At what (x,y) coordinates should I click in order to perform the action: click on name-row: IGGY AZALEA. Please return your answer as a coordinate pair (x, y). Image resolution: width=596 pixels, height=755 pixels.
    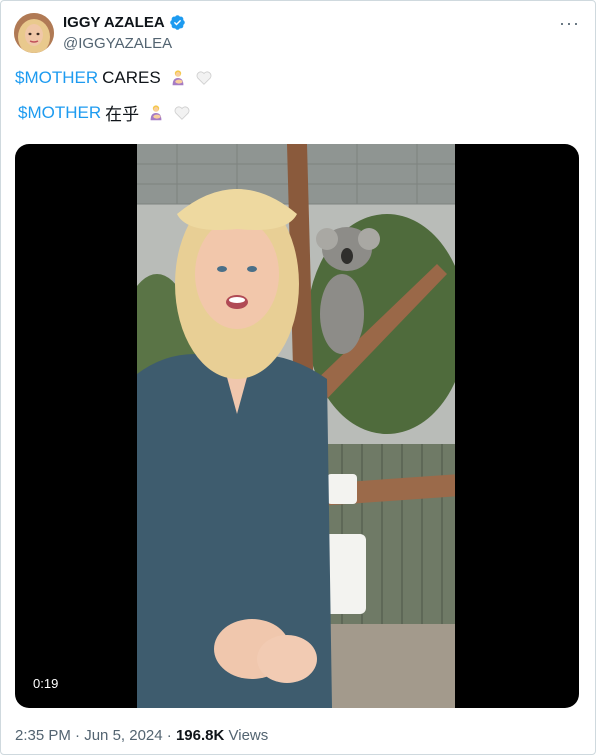
    Looking at the image, I should click on (124, 22).